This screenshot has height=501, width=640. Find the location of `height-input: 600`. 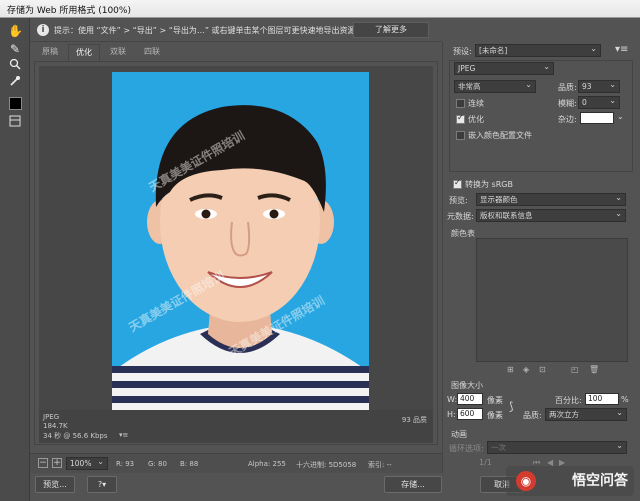

height-input: 600 is located at coordinates (470, 414).